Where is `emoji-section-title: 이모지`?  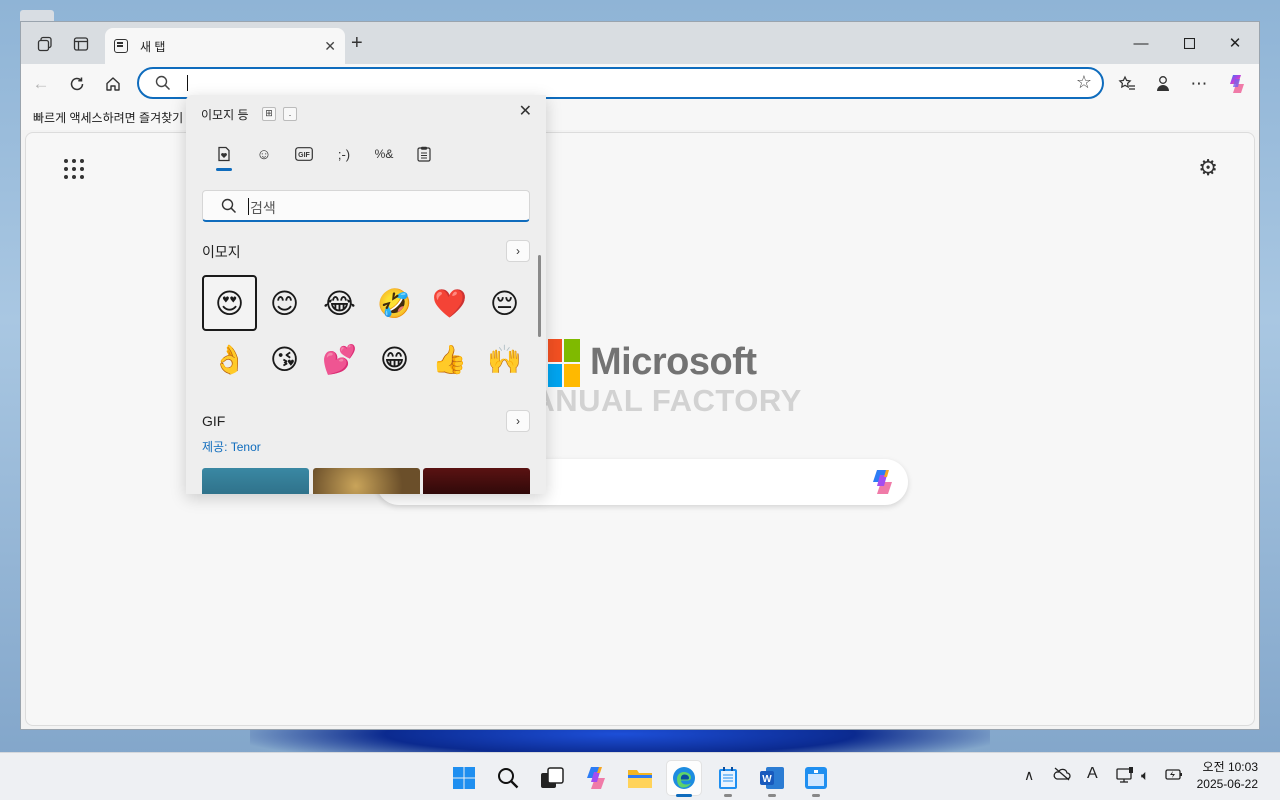 emoji-section-title: 이모지 is located at coordinates (221, 252).